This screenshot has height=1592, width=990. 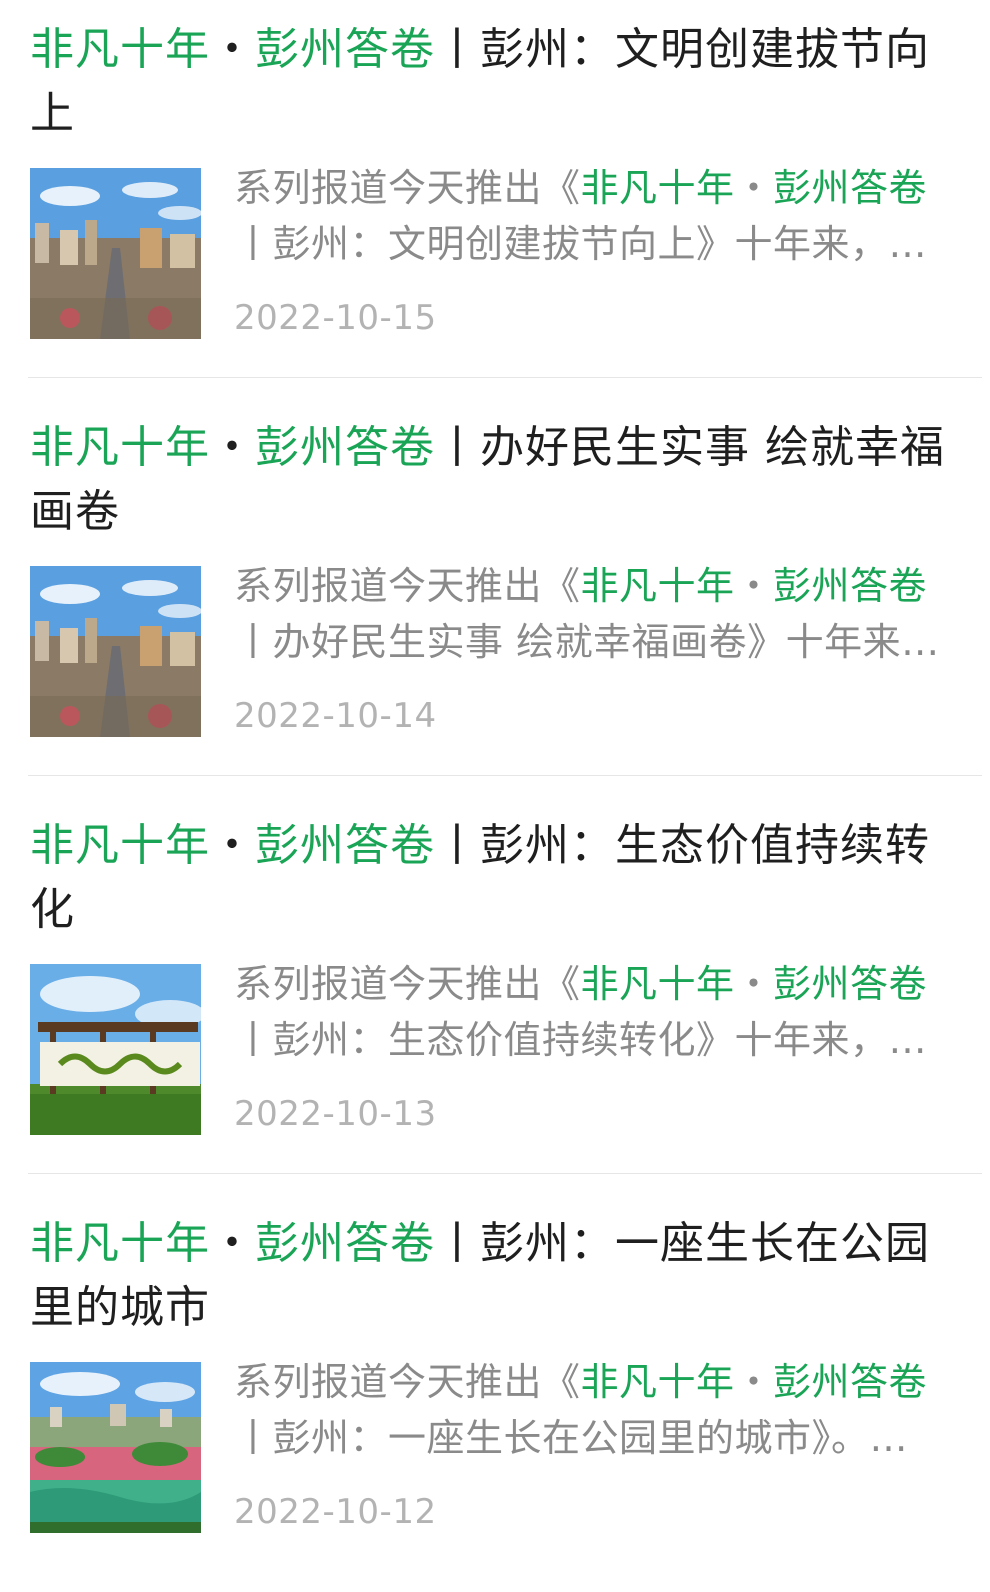 I want to click on article-title: 非凡十年・彭州答卷丨彭州：生态价值持续转化, so click(x=497, y=878).